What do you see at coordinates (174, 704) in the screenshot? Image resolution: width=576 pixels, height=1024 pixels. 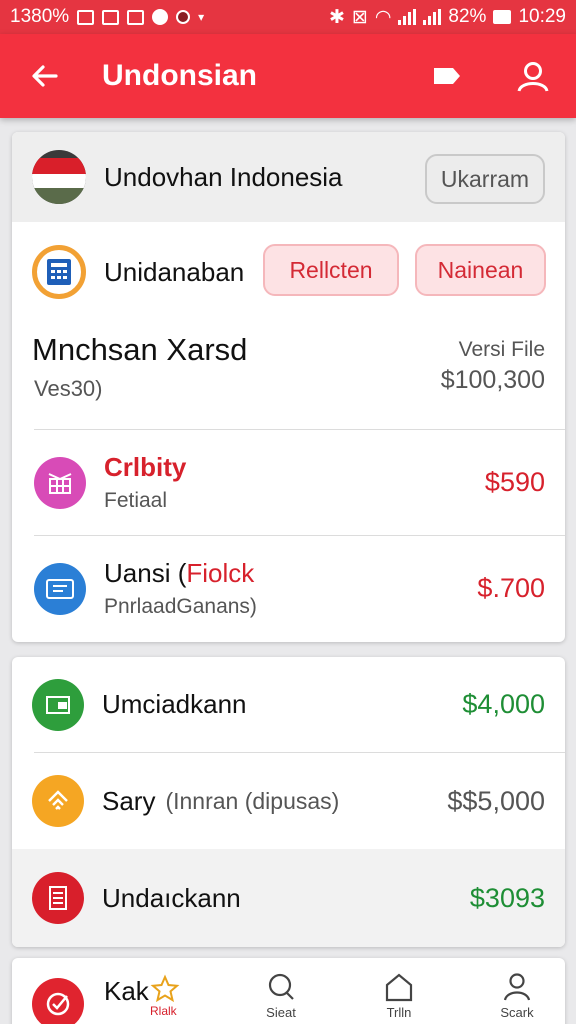 I see `list-item-title: Umciadkann` at bounding box center [174, 704].